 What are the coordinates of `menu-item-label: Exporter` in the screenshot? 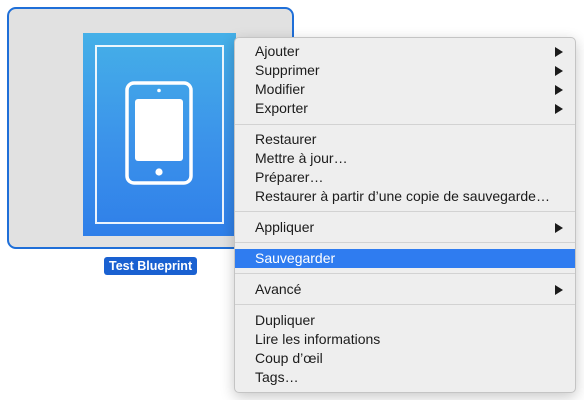 It's located at (281, 108).